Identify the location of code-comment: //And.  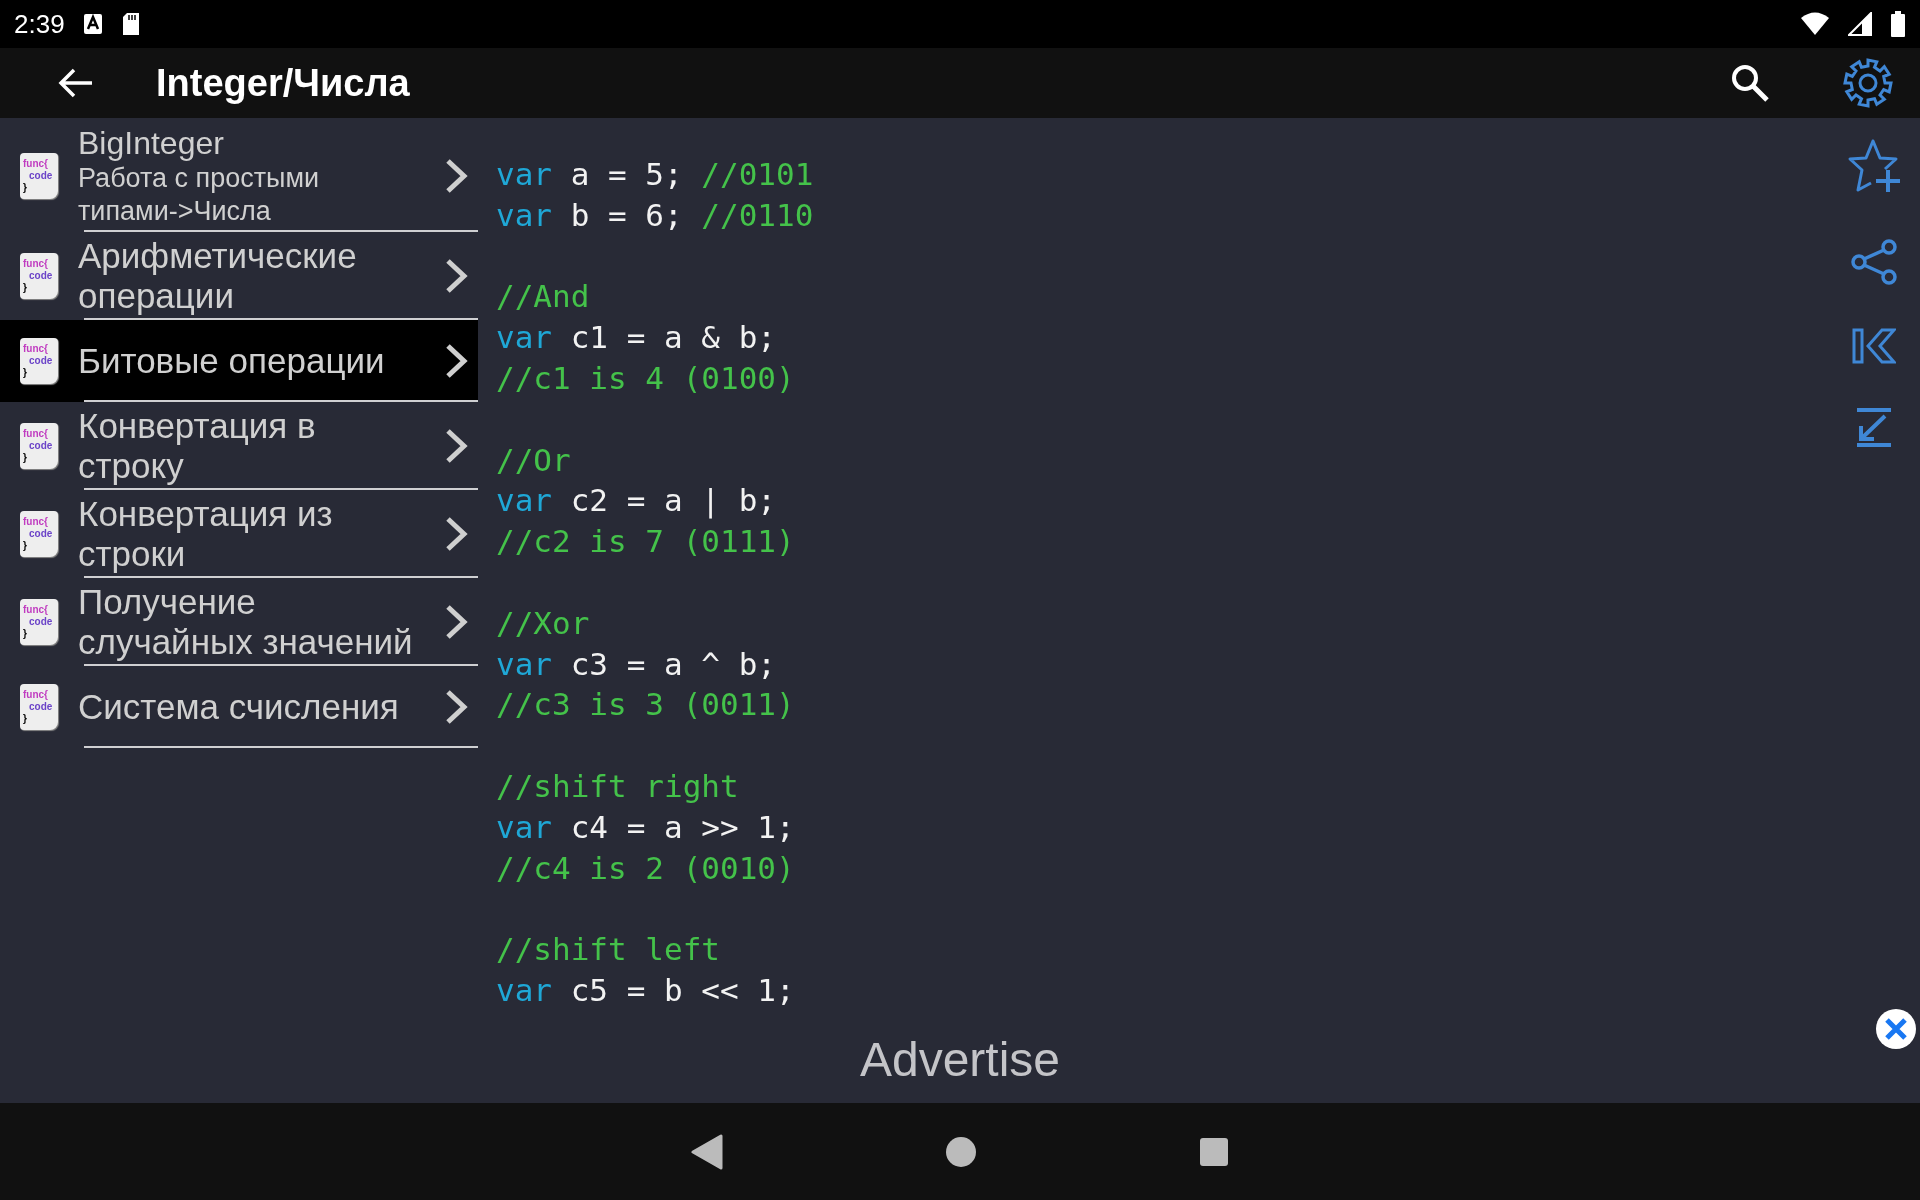
(543, 297).